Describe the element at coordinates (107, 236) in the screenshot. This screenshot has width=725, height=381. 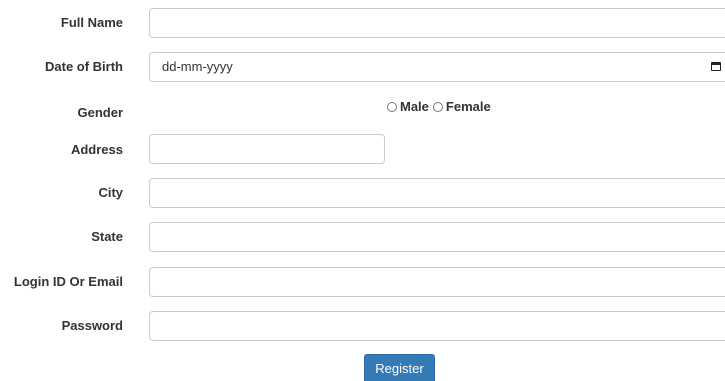
I see `state-label: State` at that location.